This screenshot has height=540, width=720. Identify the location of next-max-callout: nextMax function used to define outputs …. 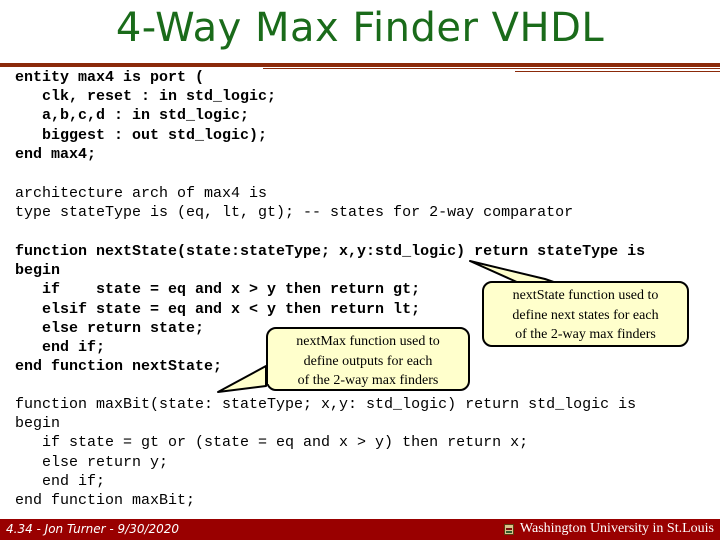
(368, 359).